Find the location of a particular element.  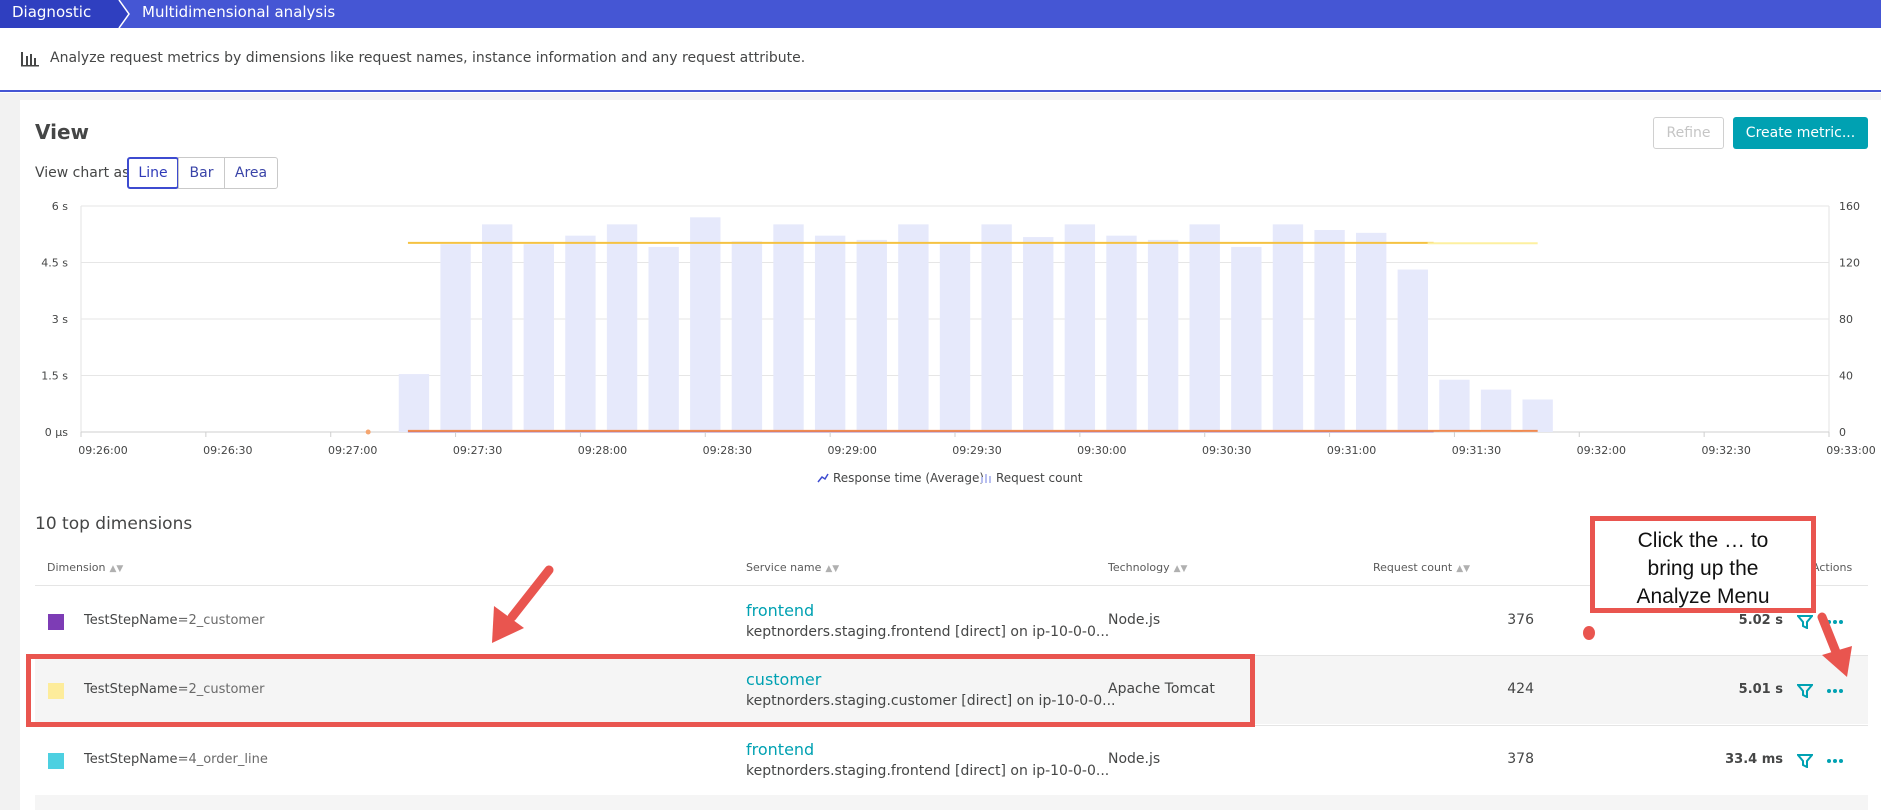

y-right-tick-label: 0 is located at coordinates (1842, 432).